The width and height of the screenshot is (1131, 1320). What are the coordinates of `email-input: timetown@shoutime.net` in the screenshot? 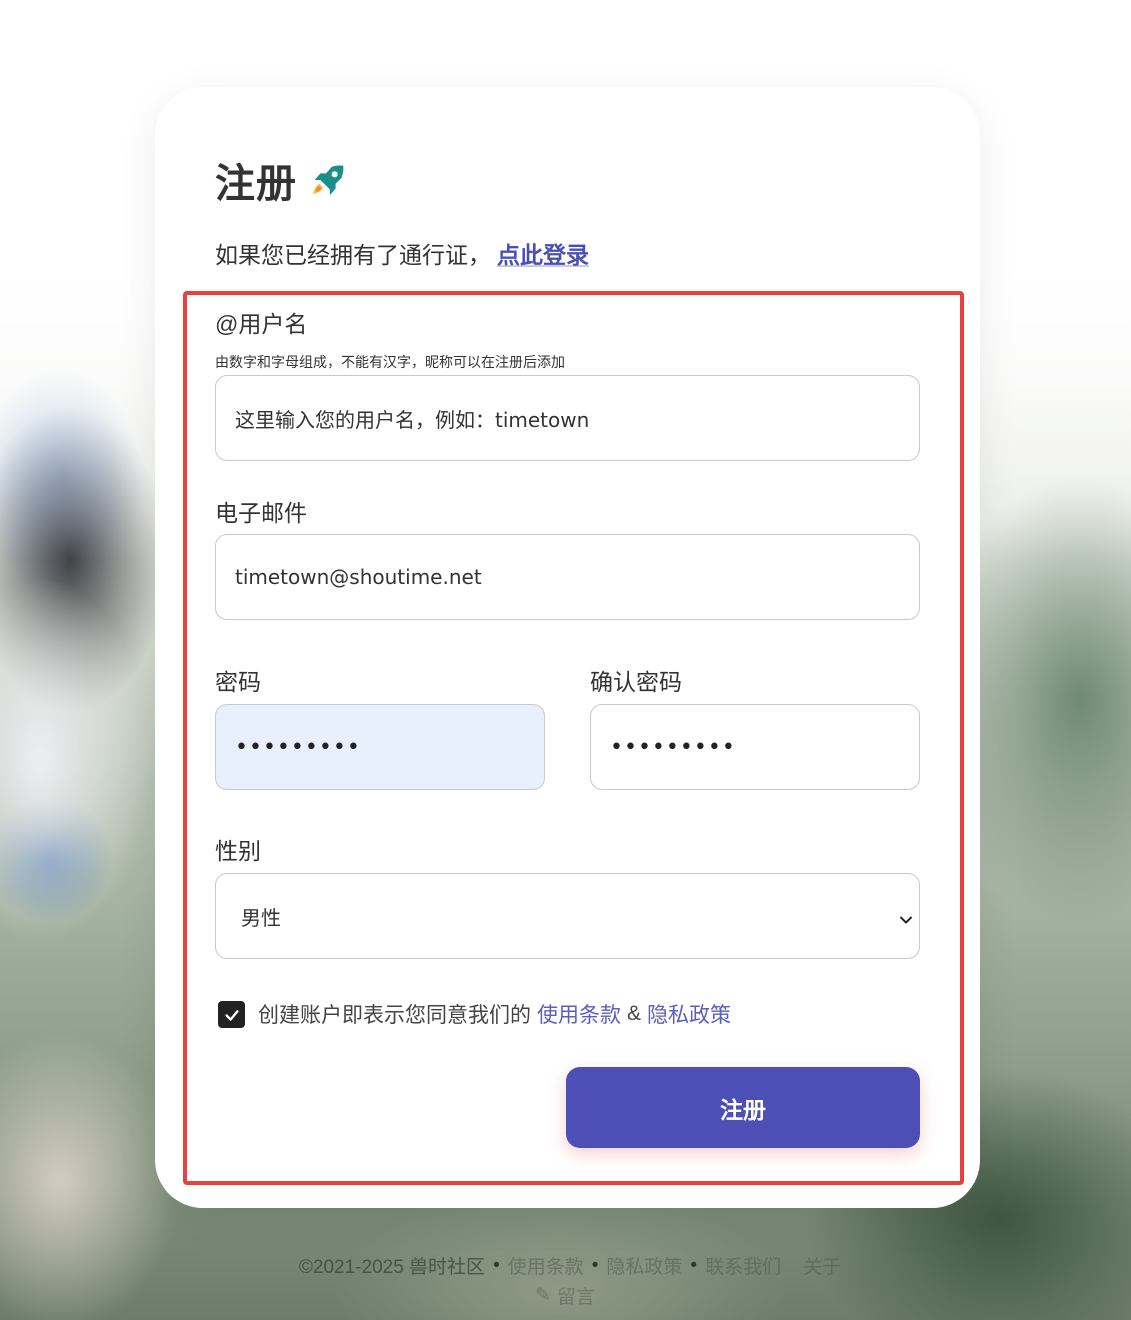 It's located at (567, 577).